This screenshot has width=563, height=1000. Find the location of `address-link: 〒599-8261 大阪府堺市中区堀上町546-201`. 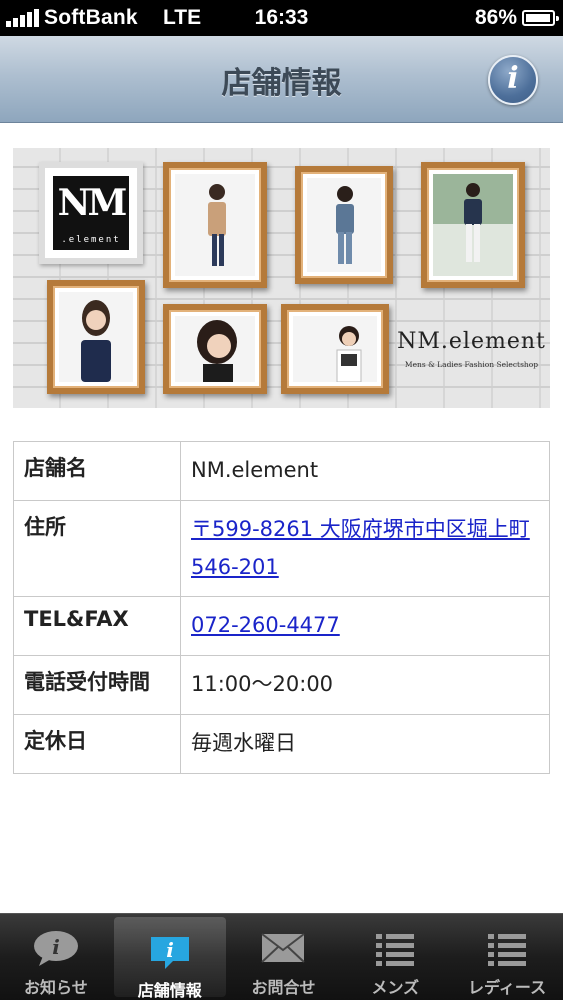

address-link: 〒599-8261 大阪府堺市中区堀上町546-201 is located at coordinates (360, 548).